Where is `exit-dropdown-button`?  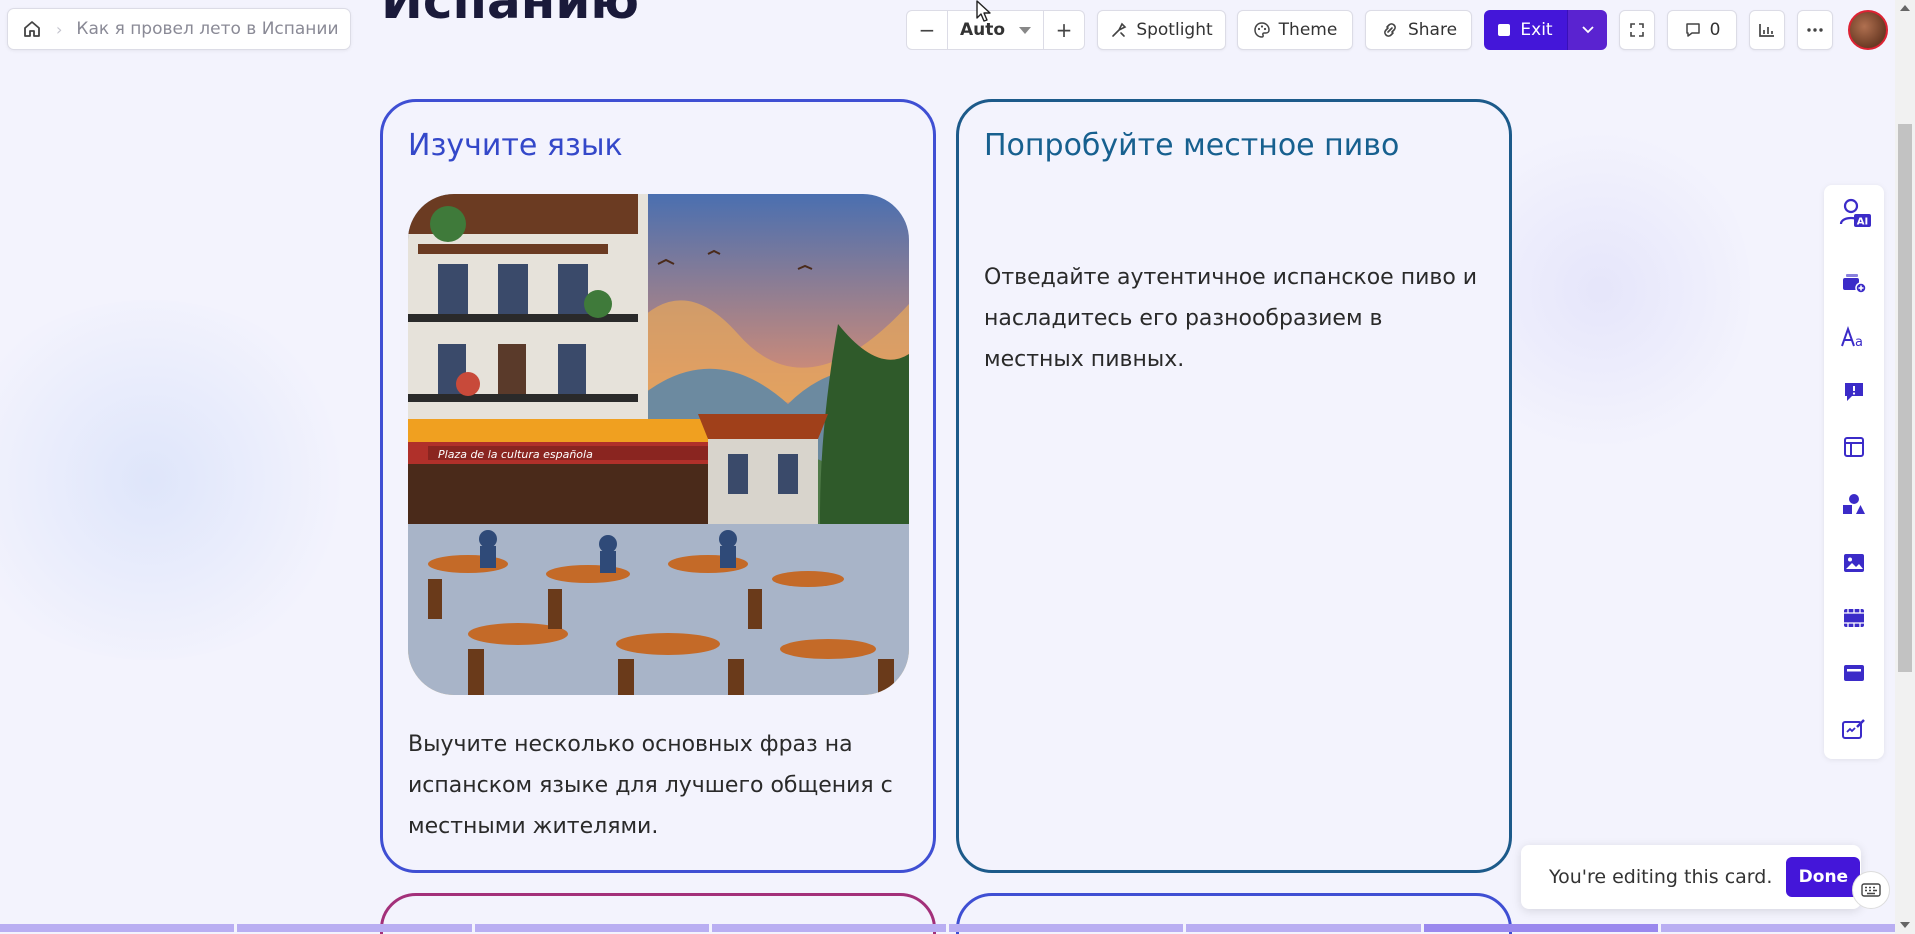
exit-dropdown-button is located at coordinates (1587, 30).